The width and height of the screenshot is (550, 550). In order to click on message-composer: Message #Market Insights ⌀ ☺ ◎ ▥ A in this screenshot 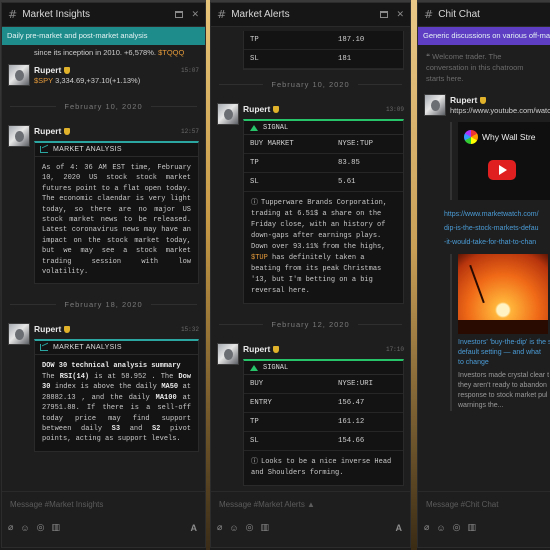, I will do `click(103, 519)`.